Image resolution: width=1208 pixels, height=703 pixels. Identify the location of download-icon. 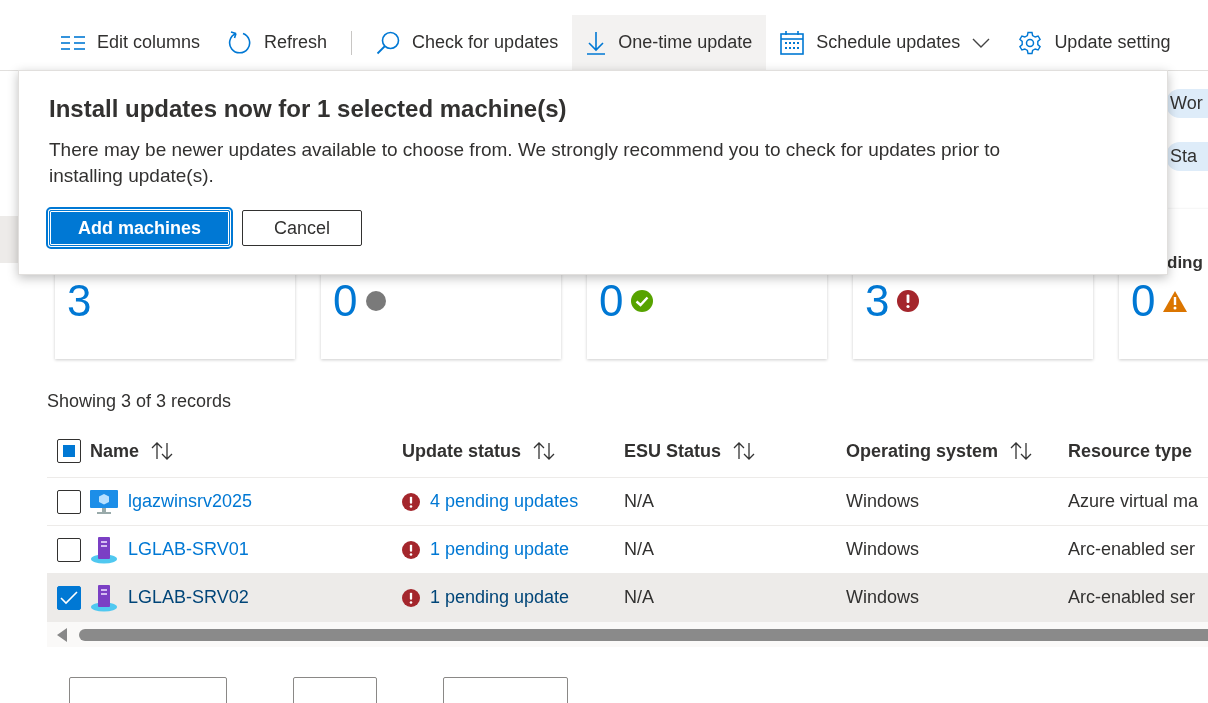
(596, 42).